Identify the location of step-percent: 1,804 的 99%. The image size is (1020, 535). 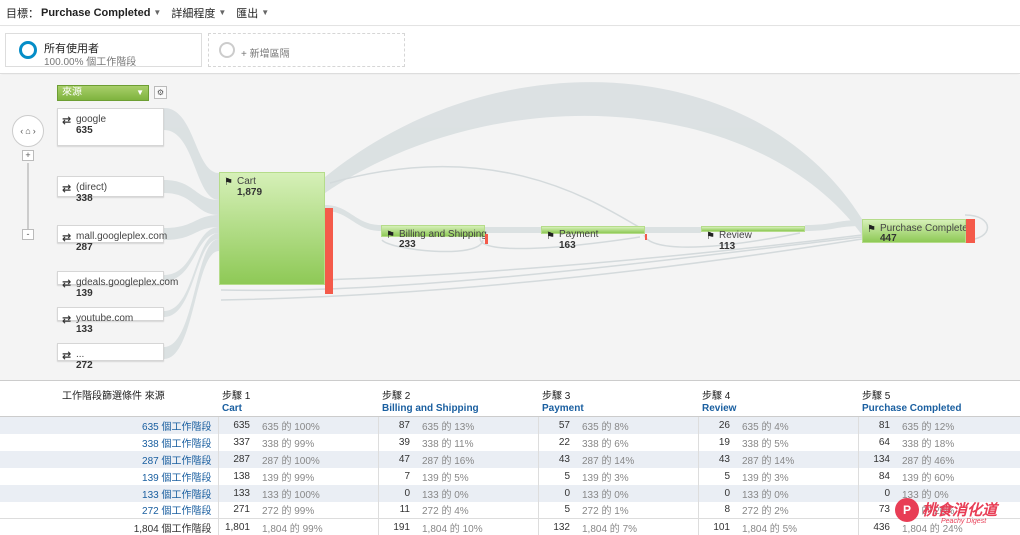
(316, 526).